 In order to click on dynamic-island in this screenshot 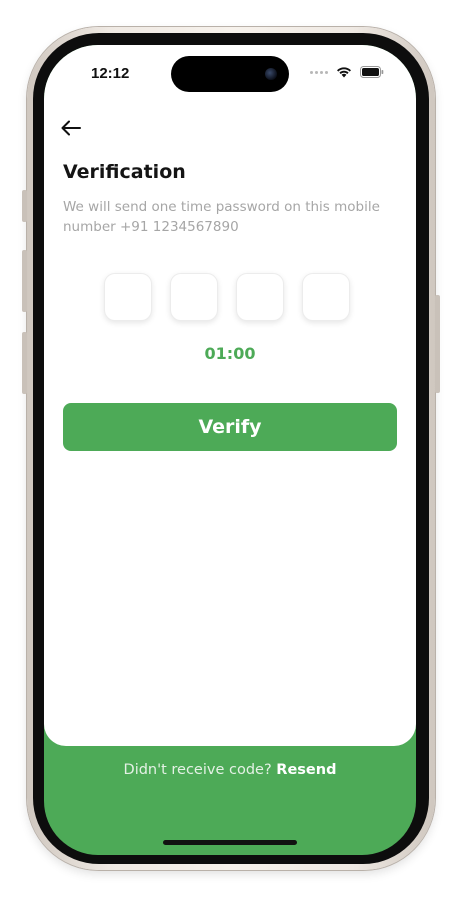, I will do `click(230, 74)`.